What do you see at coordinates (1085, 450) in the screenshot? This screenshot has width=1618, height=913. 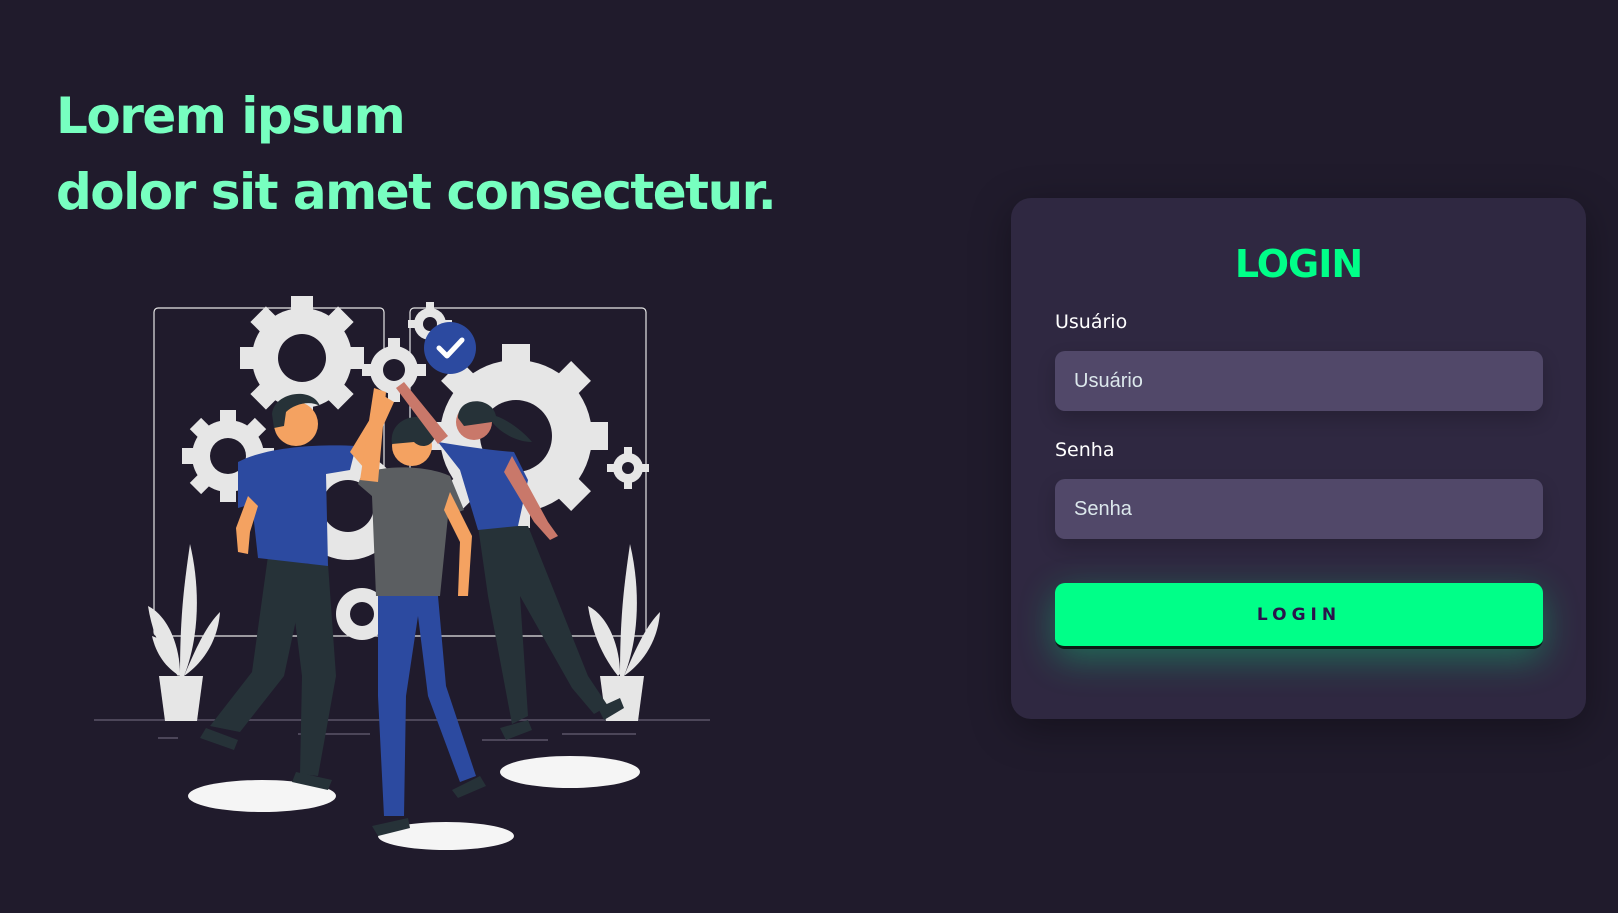 I see `password-label: Senha` at bounding box center [1085, 450].